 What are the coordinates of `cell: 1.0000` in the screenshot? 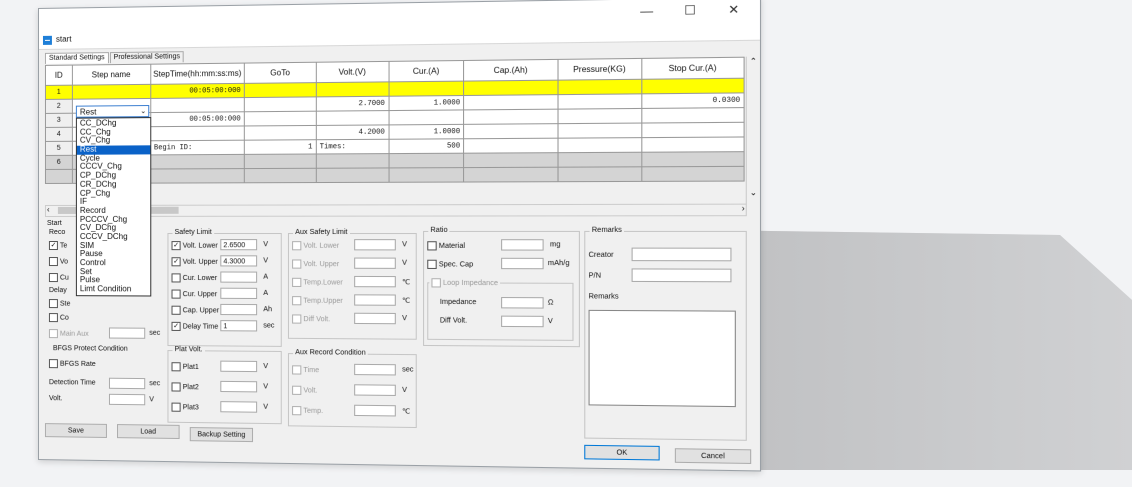 It's located at (426, 132).